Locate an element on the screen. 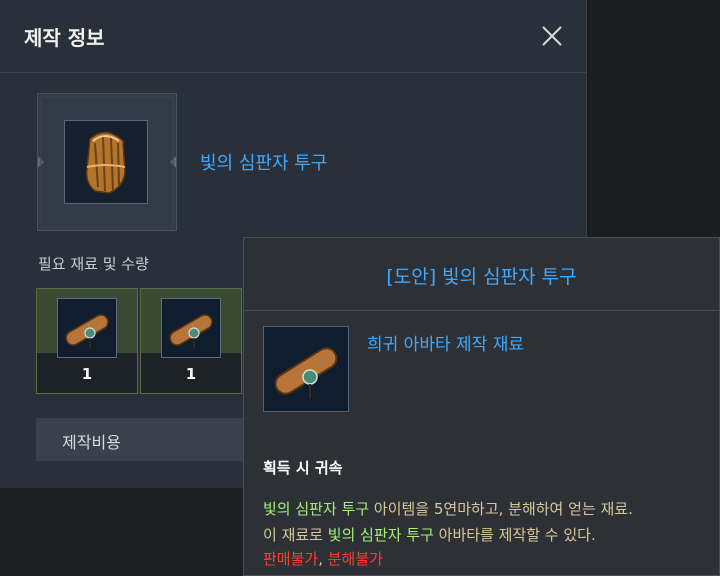  tooltip-trade-restrictions: 판매불가, 분해불가 is located at coordinates (323, 558).